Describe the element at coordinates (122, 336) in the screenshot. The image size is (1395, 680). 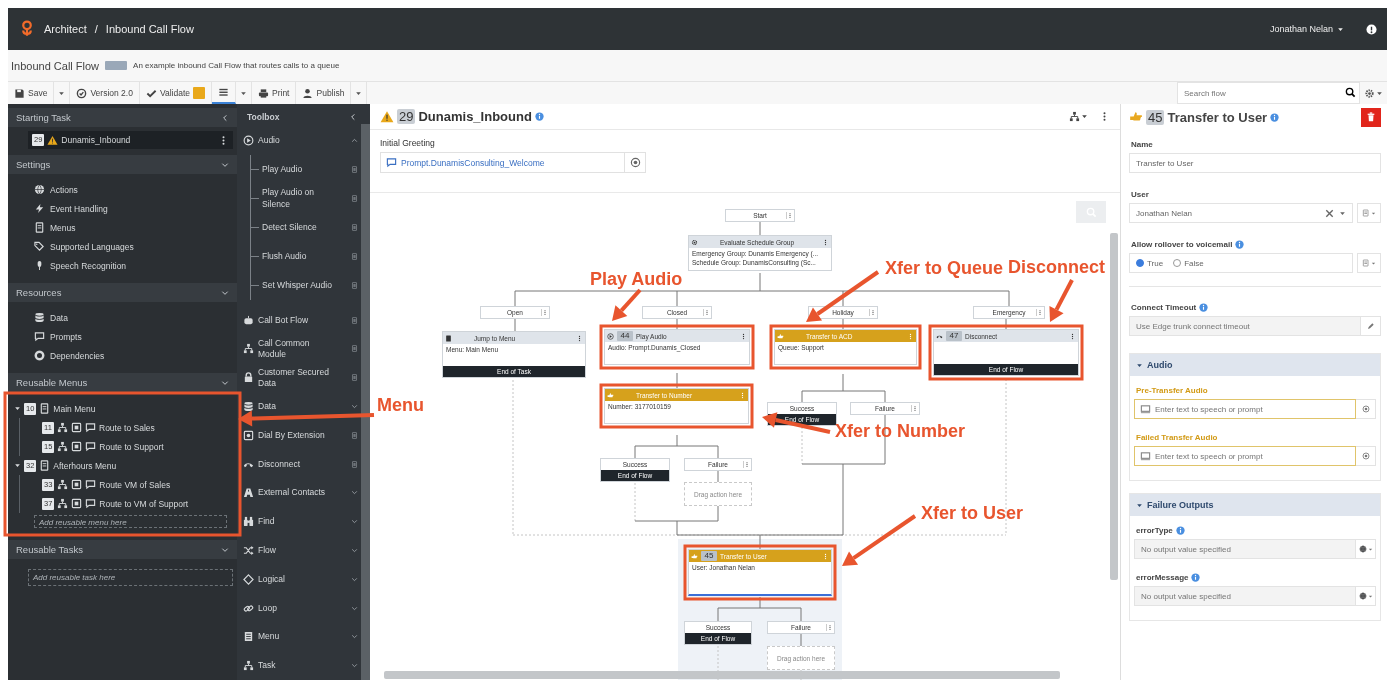
I see `sidebar-item: Prompts` at that location.